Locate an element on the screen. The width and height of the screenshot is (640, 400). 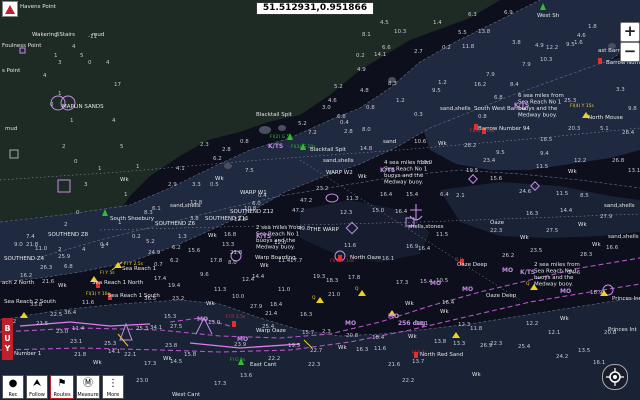
zoom-in-button: + is located at coordinates (630, 32).